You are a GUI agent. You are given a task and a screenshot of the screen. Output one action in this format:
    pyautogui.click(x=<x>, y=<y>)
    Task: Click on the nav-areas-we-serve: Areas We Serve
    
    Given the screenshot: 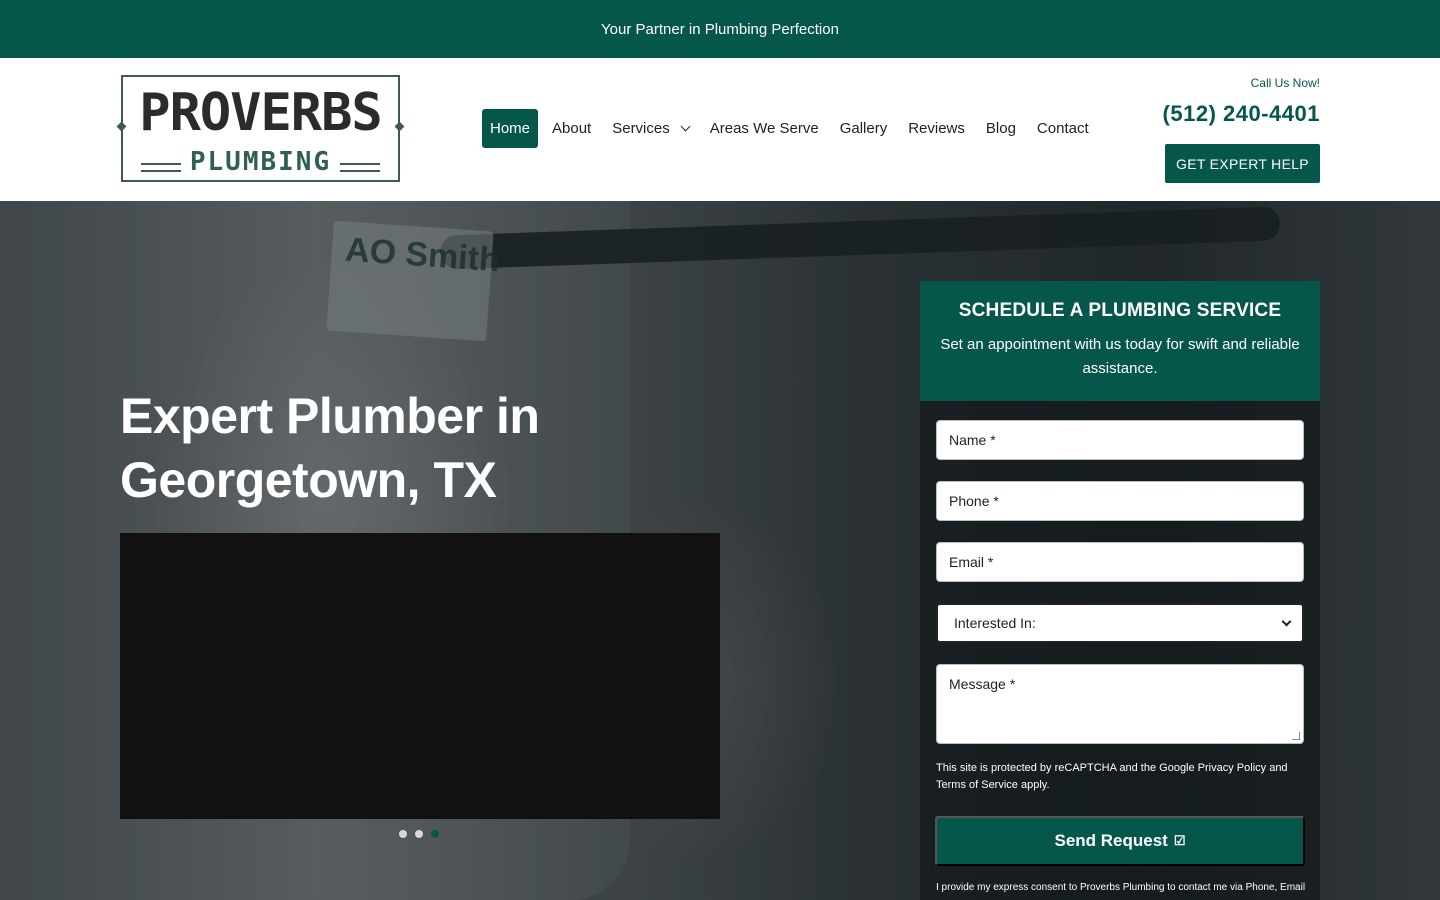 What is the action you would take?
    pyautogui.click(x=764, y=128)
    